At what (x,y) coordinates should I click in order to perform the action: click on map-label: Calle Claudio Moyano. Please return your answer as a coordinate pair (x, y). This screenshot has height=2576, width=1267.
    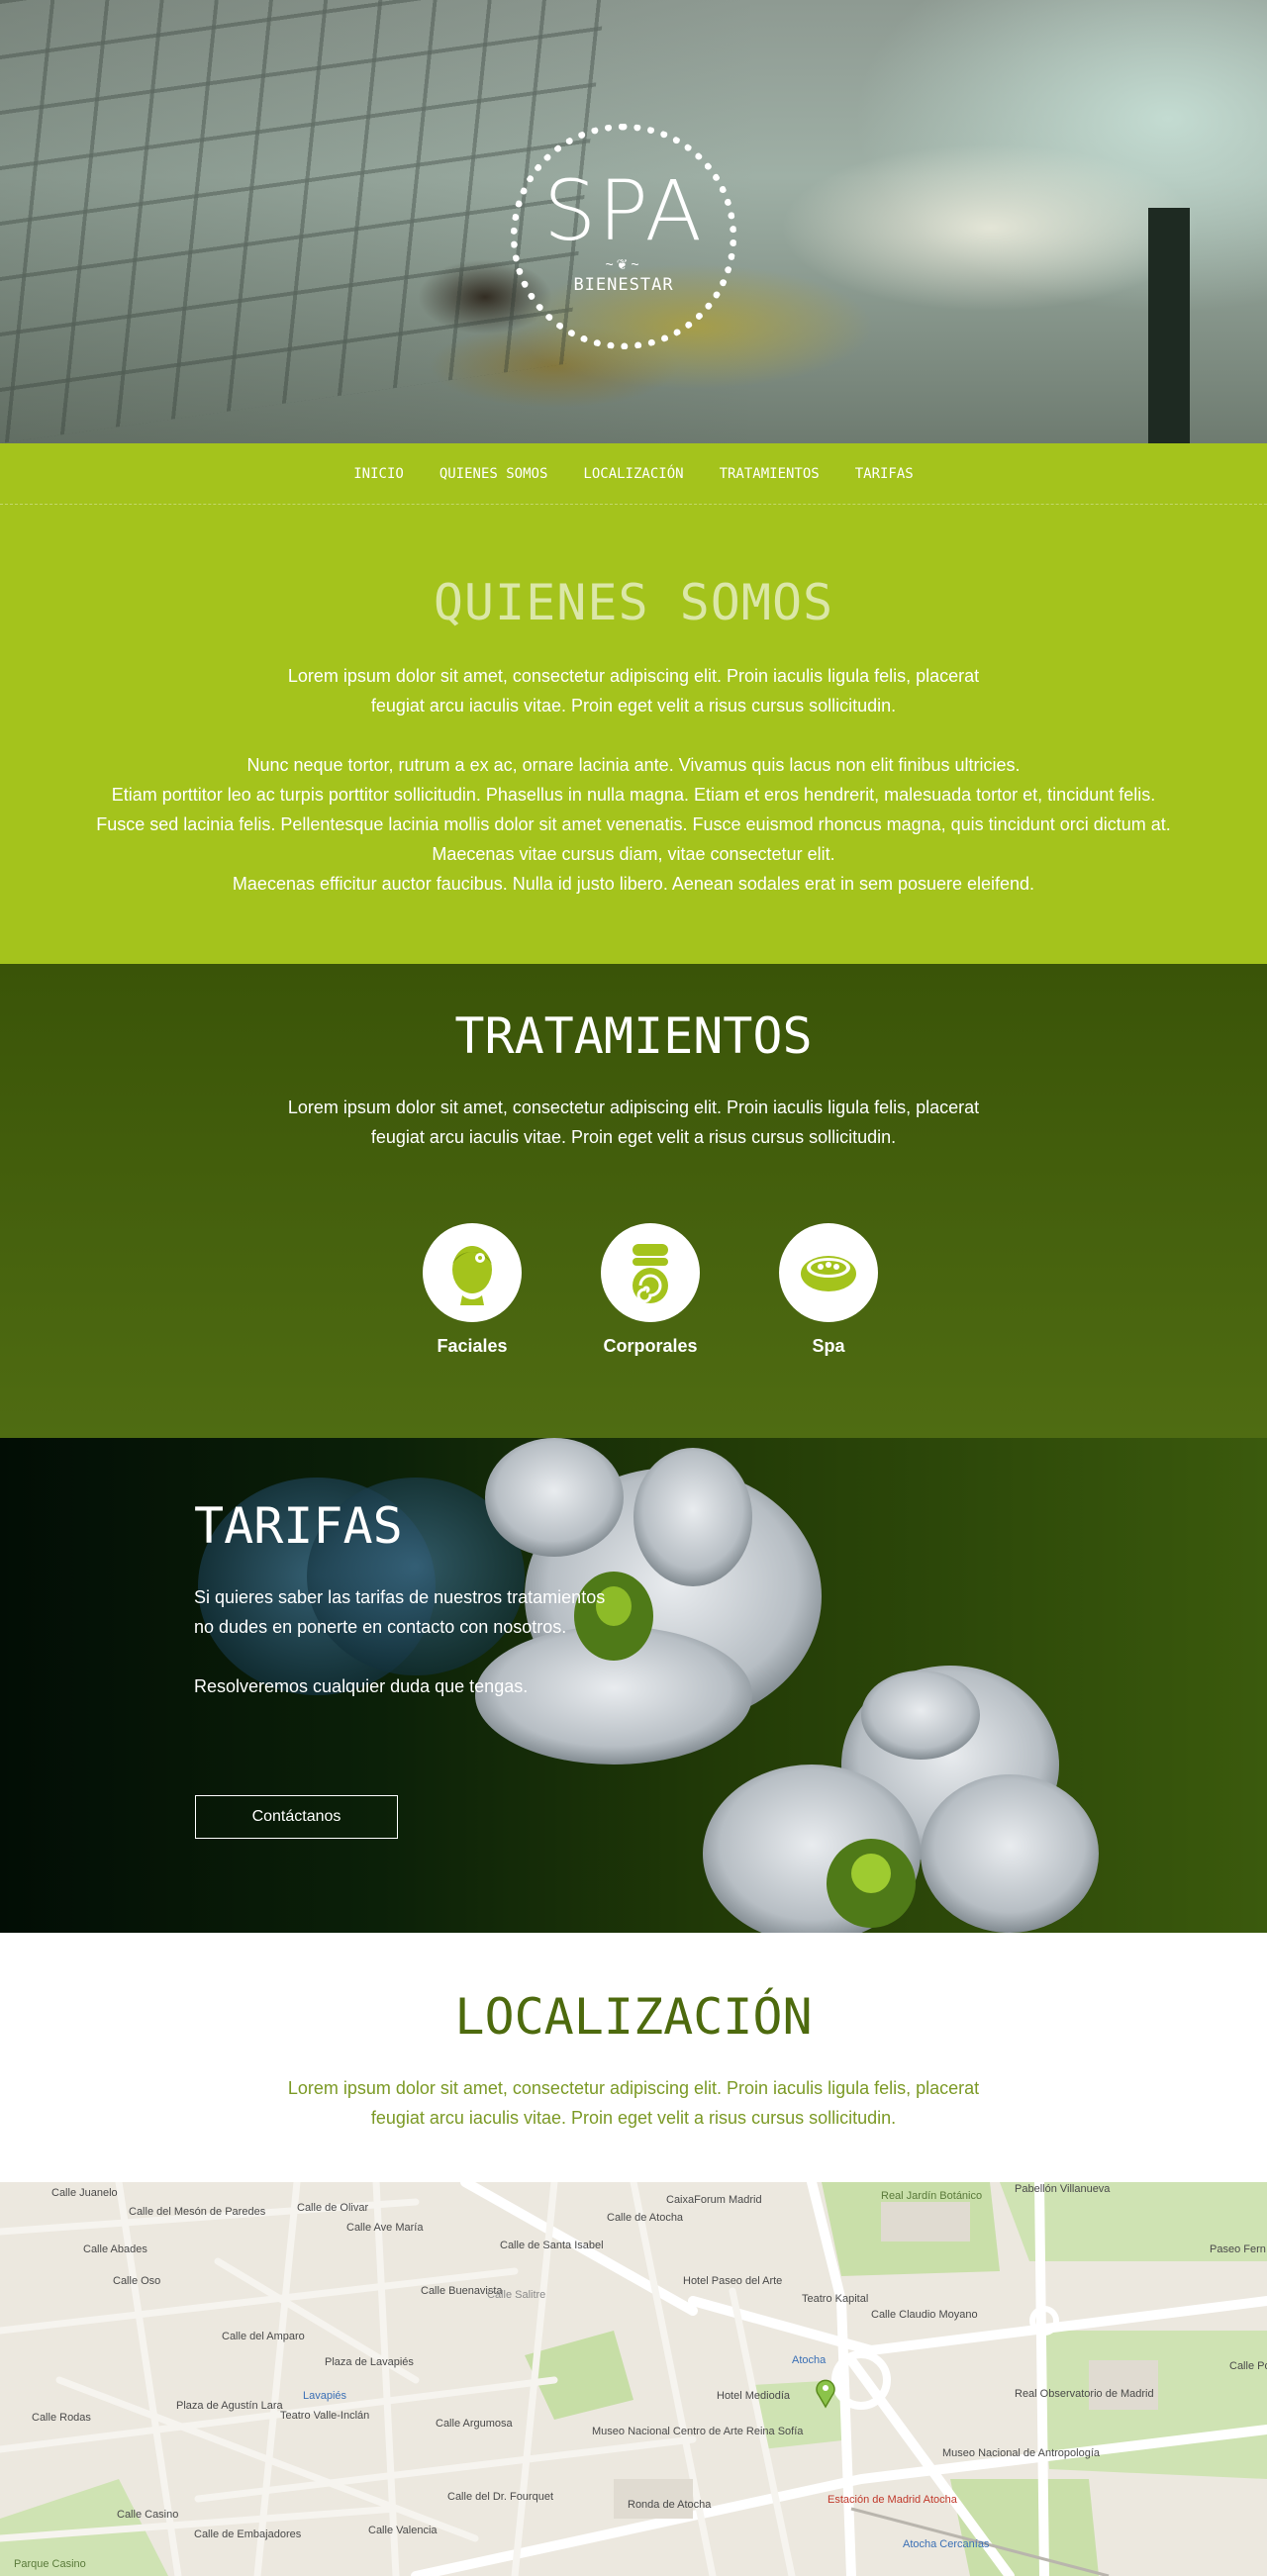
    Looking at the image, I should click on (925, 2315).